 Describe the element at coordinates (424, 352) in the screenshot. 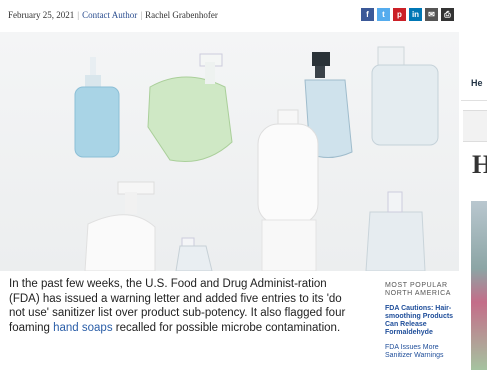

I see `popular-link: FDA Issues More Sanitizer Warnings` at that location.